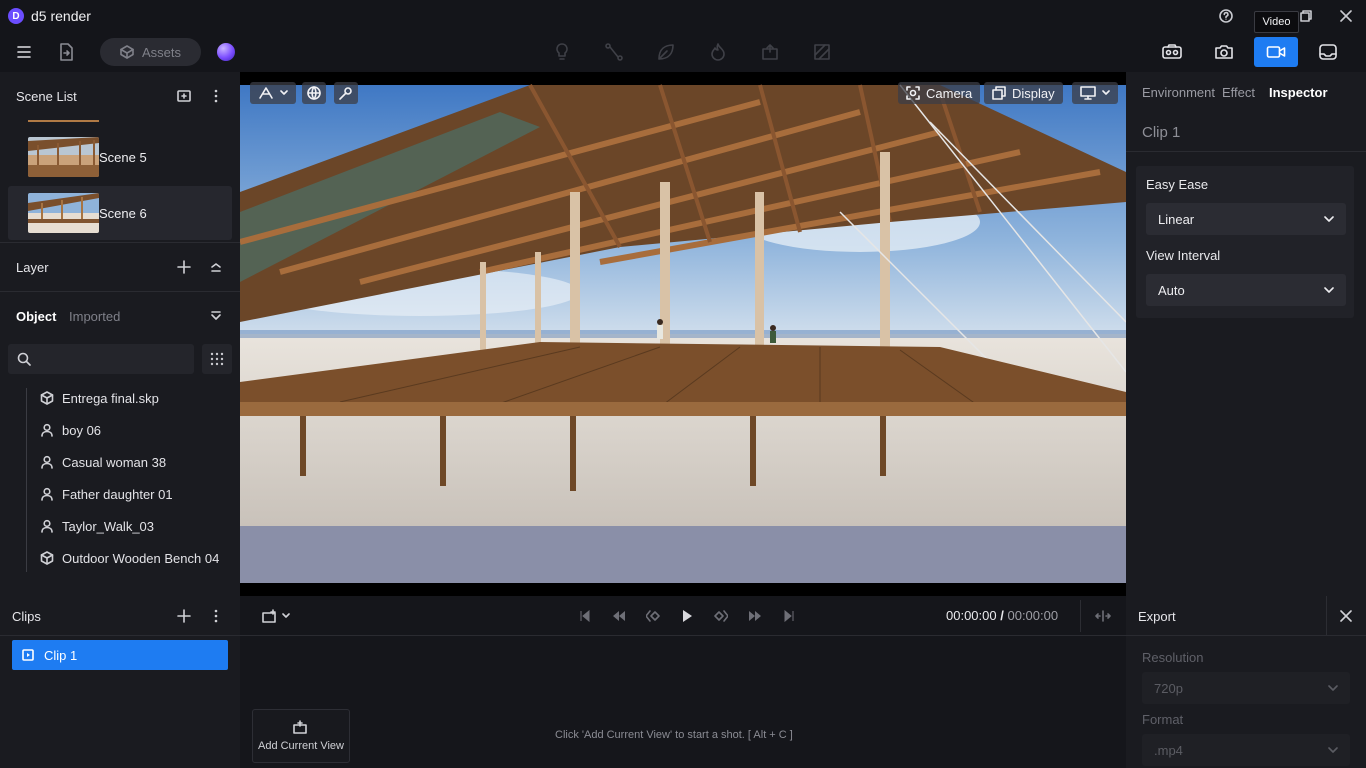  I want to click on world-space-button, so click(314, 93).